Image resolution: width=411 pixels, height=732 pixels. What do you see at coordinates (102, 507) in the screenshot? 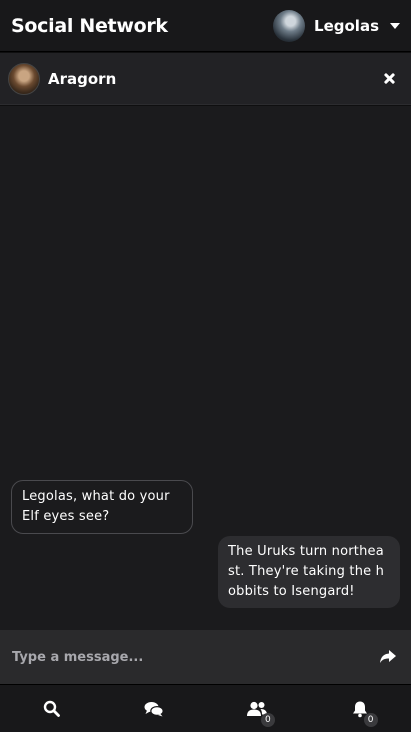
I see `message-incoming: Legolas, what do your Elf eyes see?` at bounding box center [102, 507].